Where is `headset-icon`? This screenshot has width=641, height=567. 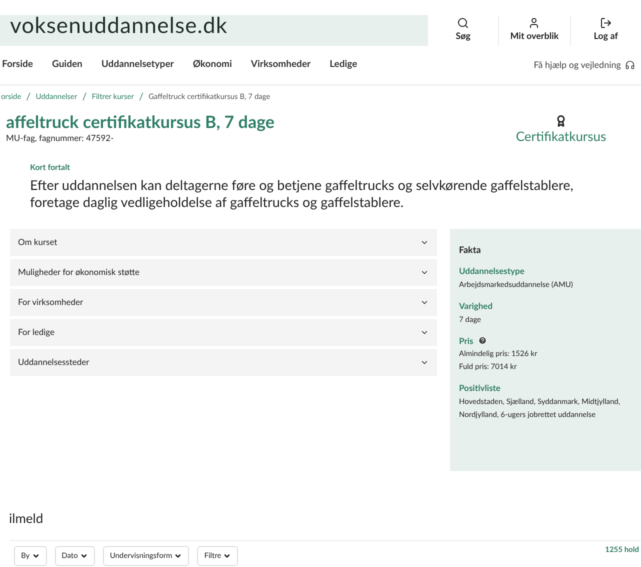 headset-icon is located at coordinates (630, 65).